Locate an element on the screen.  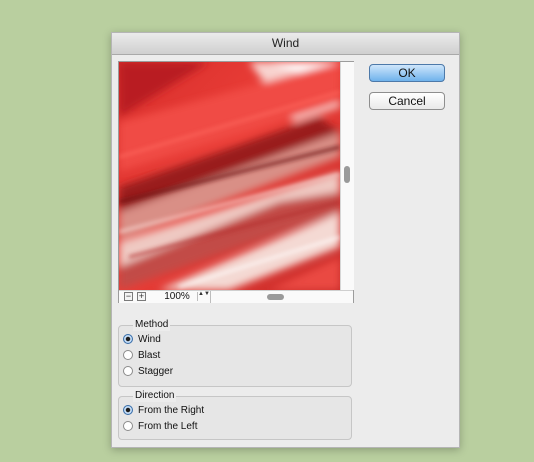
zoom-in-button: + is located at coordinates (141, 296).